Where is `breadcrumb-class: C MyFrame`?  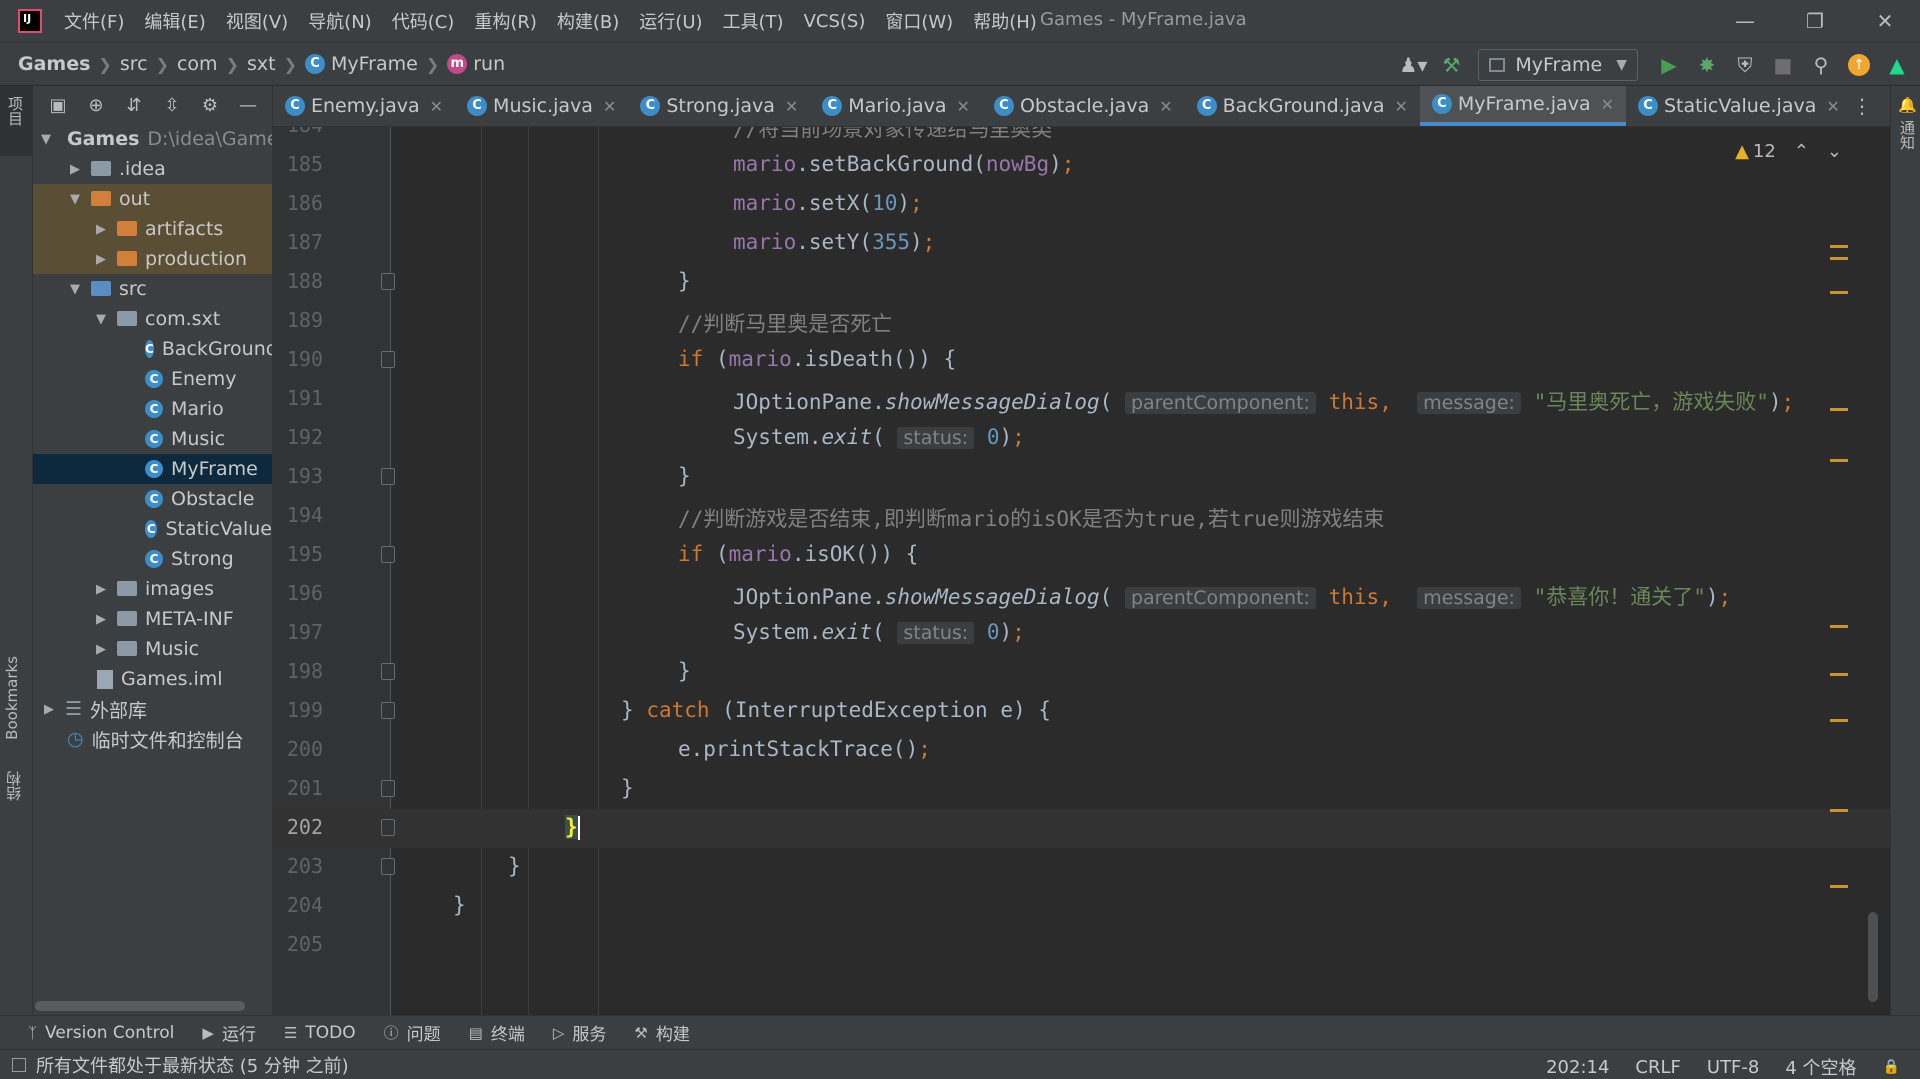
breadcrumb-class: C MyFrame is located at coordinates (361, 64).